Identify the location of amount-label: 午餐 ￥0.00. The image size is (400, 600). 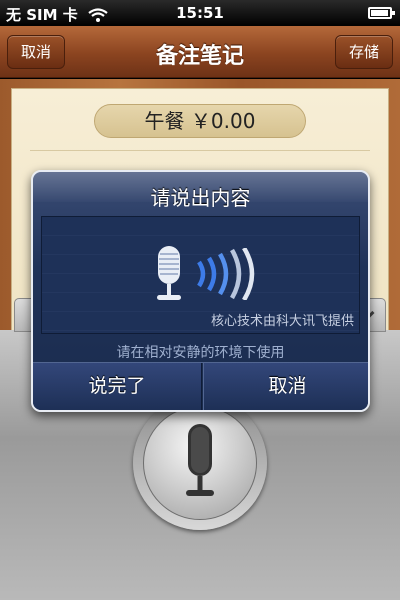
(200, 121).